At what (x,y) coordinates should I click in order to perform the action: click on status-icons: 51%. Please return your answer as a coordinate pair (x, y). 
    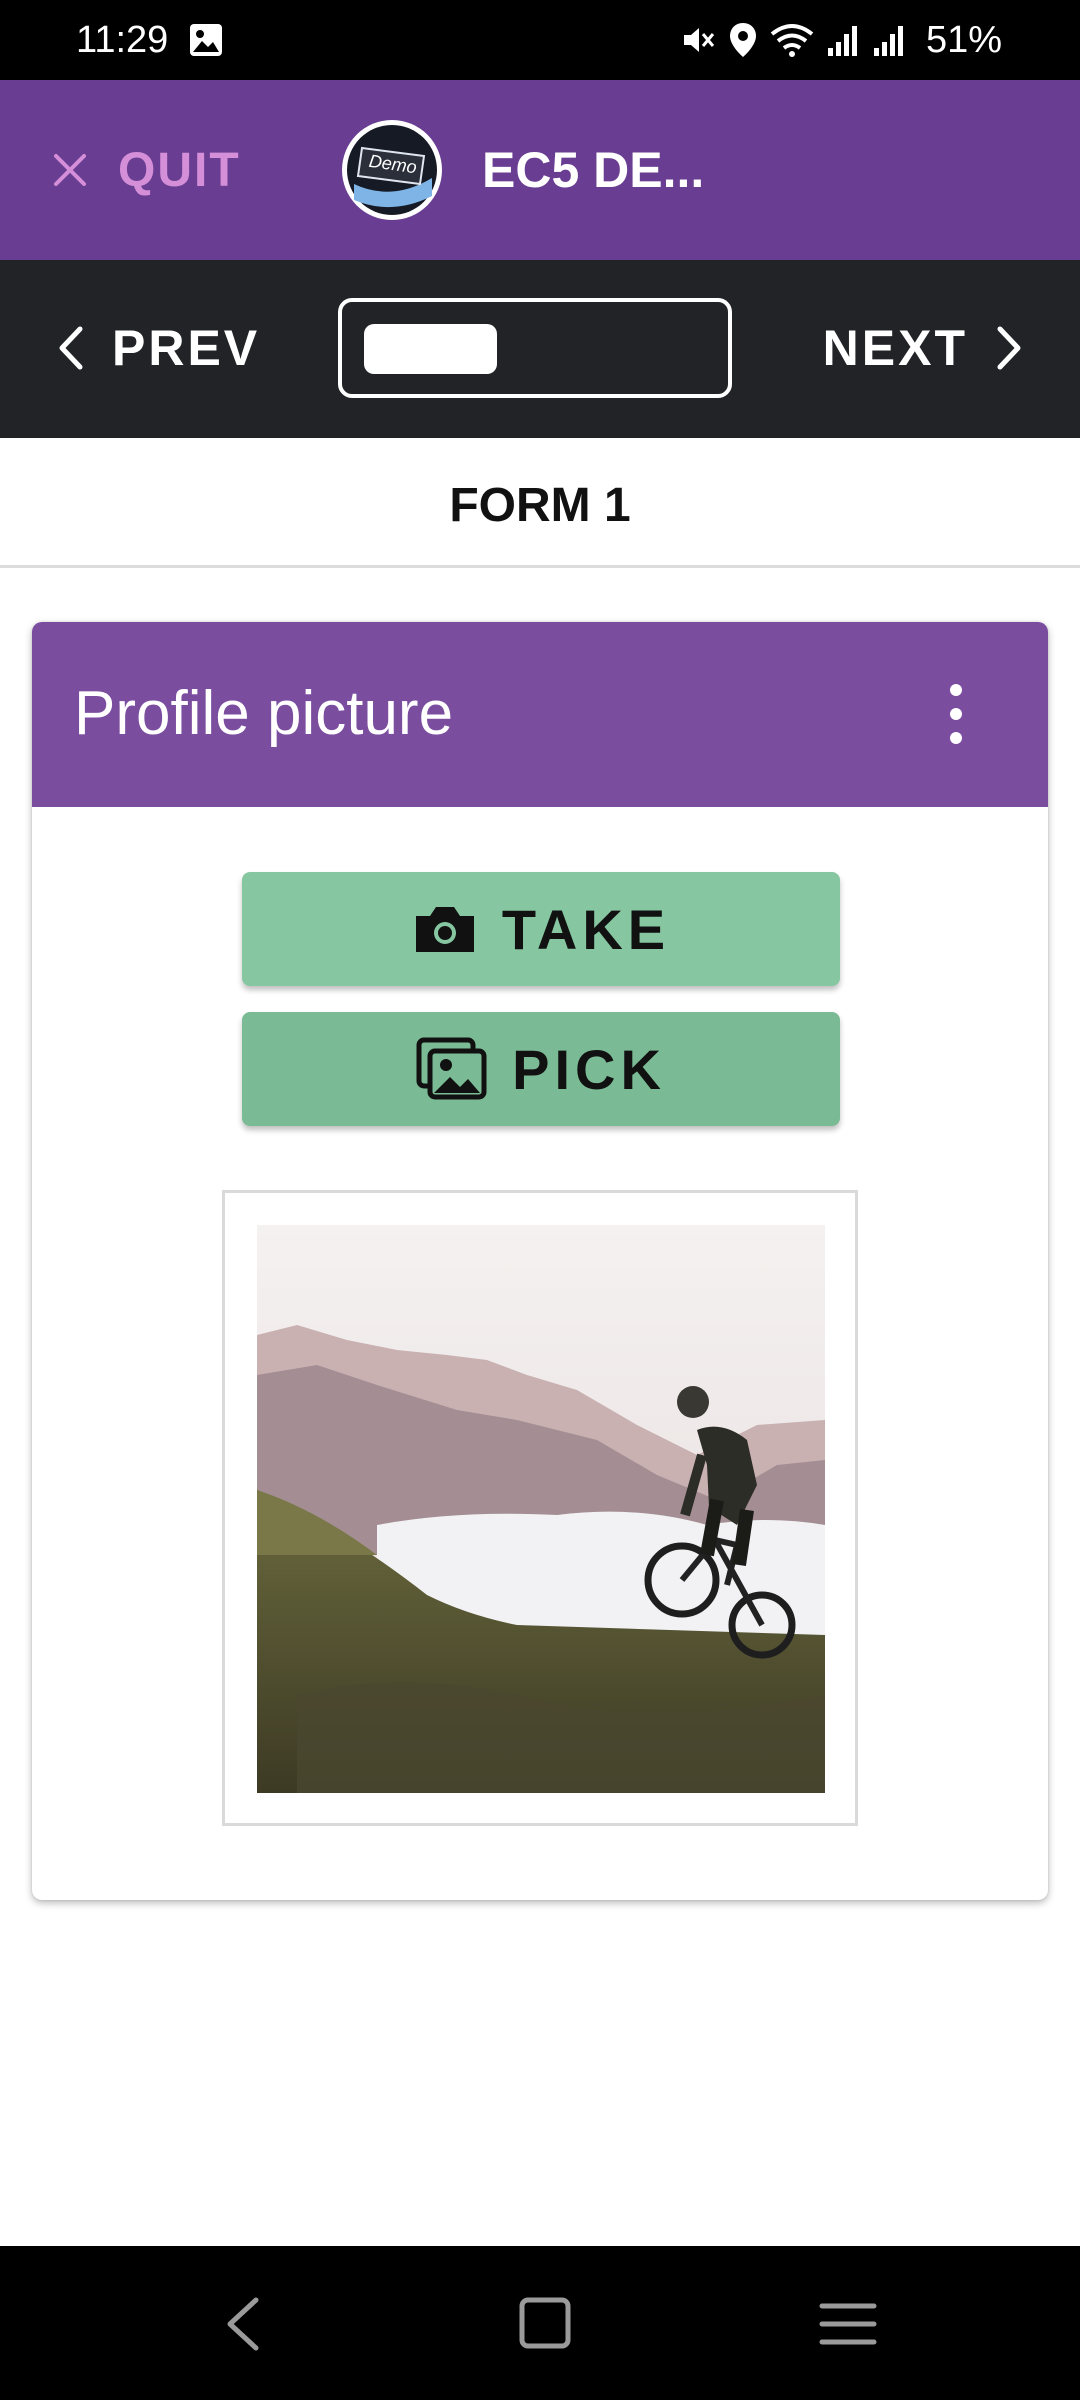
    Looking at the image, I should click on (841, 40).